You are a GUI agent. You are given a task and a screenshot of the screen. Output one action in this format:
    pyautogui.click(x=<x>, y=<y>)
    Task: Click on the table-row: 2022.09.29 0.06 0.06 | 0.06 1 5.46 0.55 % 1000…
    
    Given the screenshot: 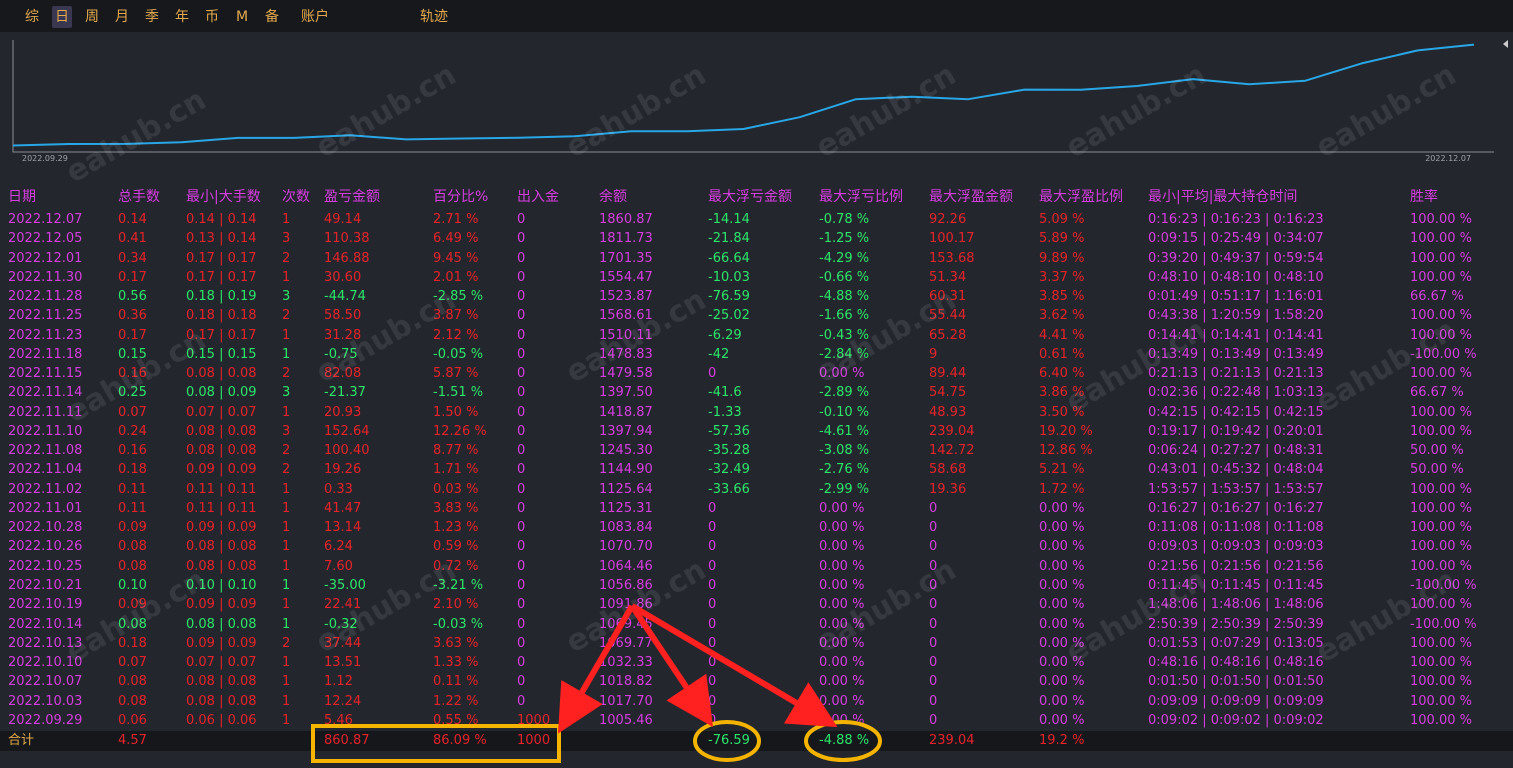 What is the action you would take?
    pyautogui.click(x=756, y=720)
    